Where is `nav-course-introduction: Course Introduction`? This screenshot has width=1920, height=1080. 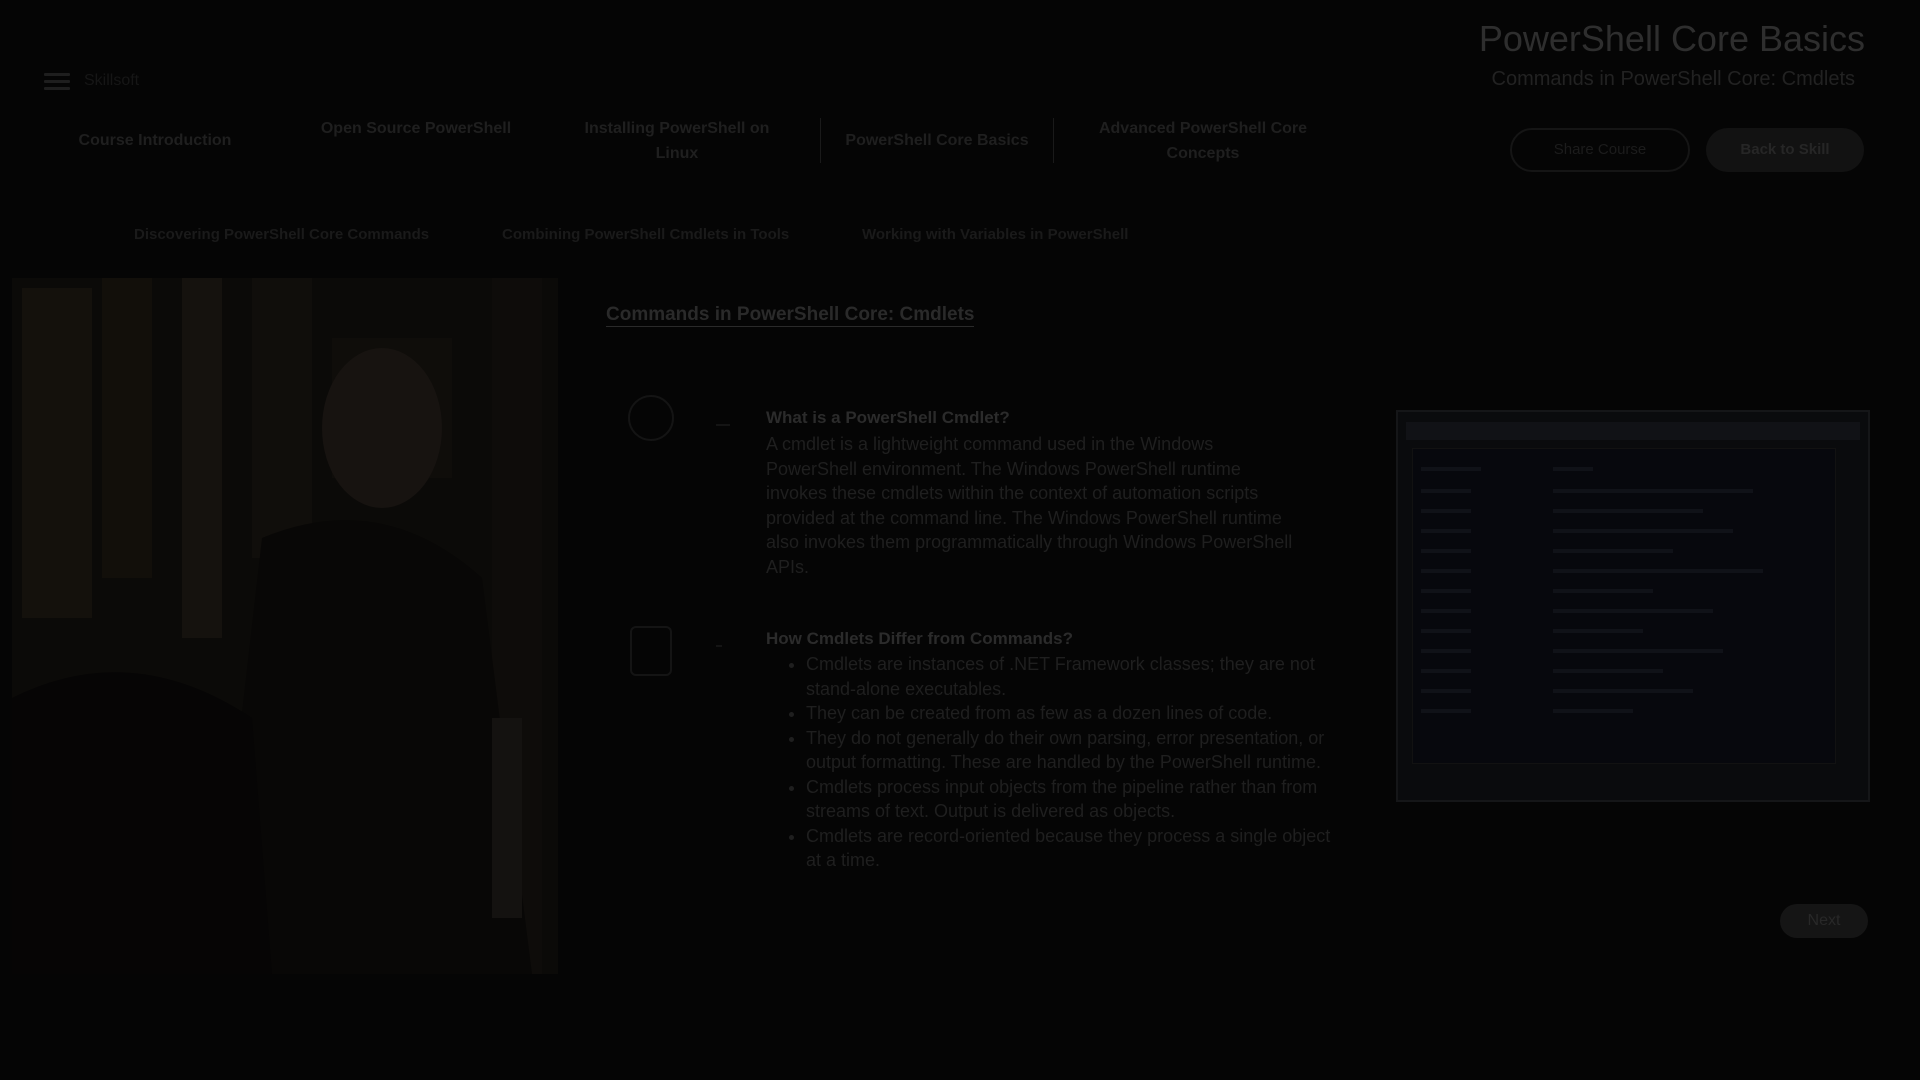
nav-course-introduction: Course Introduction is located at coordinates (155, 140).